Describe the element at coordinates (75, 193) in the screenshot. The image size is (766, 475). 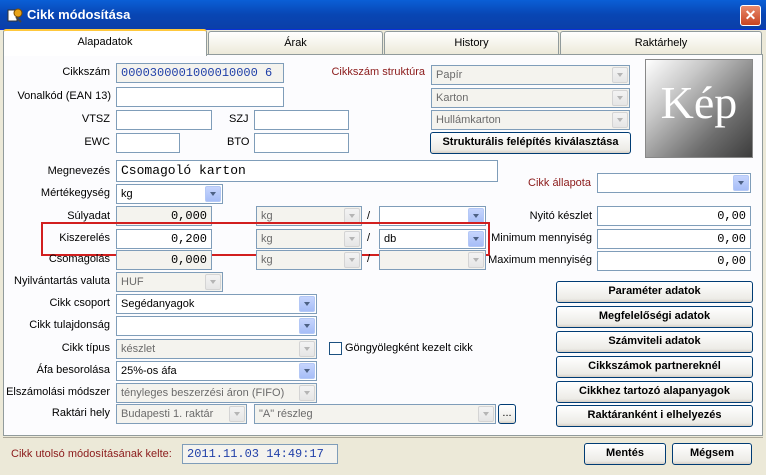
I see `mertekegyseg-label: Mértékegység` at that location.